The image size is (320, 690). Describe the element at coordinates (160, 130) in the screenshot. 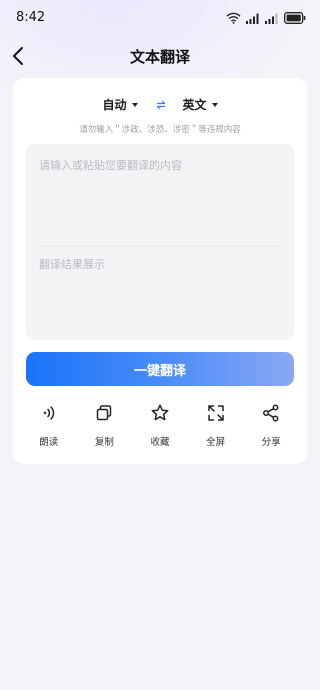

I see `content-notice: 请勿输入＂涉政、涉恐、涉密＂等违规内容` at that location.